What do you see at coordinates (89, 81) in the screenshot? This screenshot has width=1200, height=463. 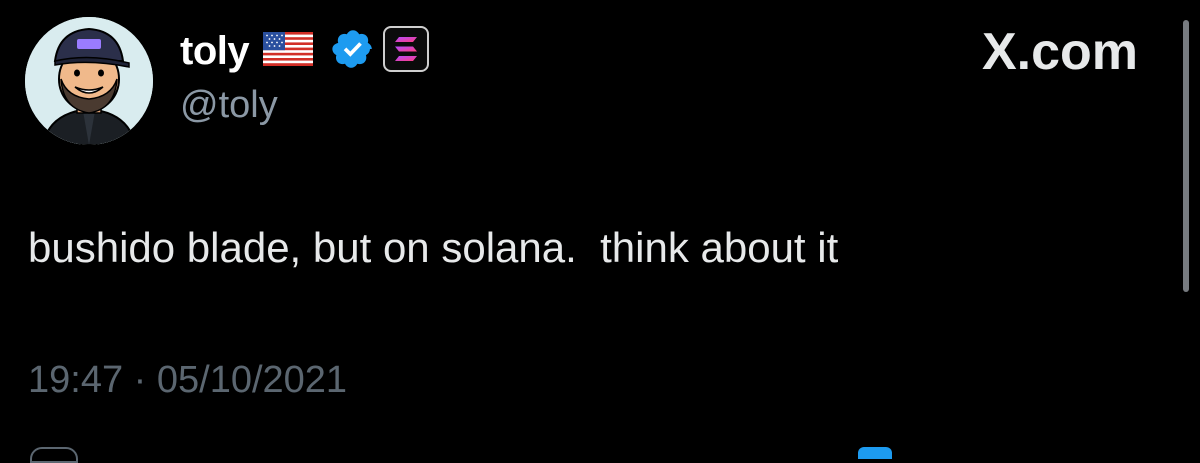 I see `avatar` at bounding box center [89, 81].